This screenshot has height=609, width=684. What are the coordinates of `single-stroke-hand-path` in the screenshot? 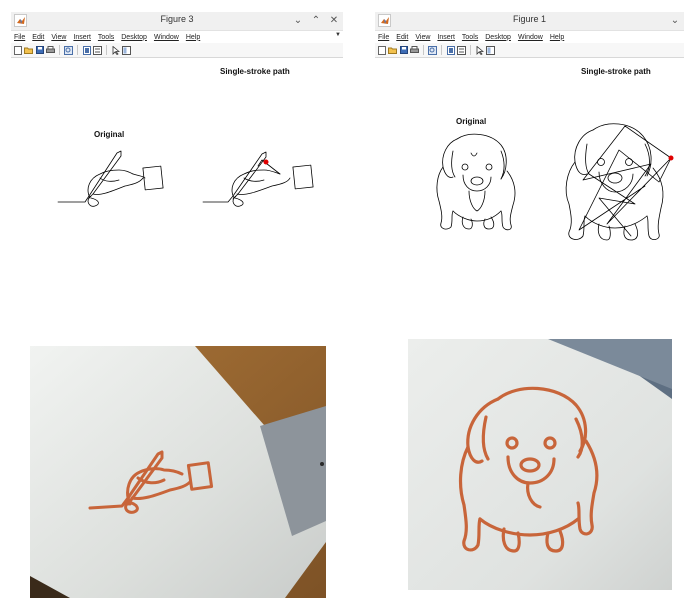 It's located at (258, 179).